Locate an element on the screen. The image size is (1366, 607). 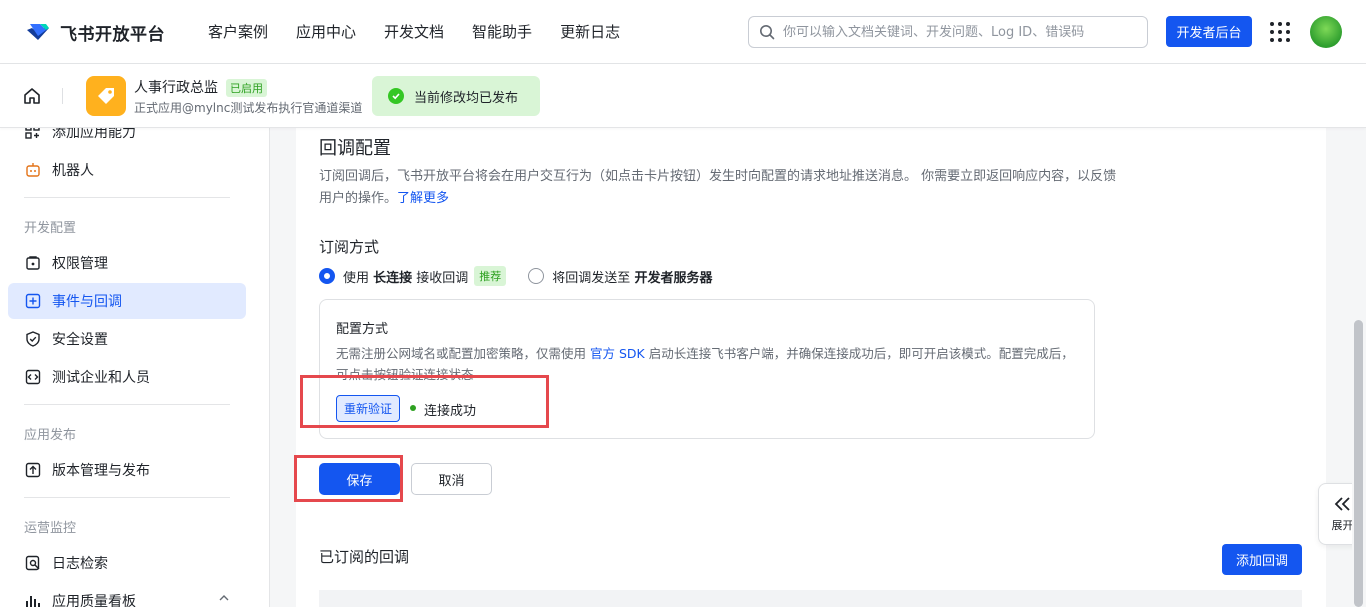
nav-link-changelog: 更新日志 is located at coordinates (590, 31).